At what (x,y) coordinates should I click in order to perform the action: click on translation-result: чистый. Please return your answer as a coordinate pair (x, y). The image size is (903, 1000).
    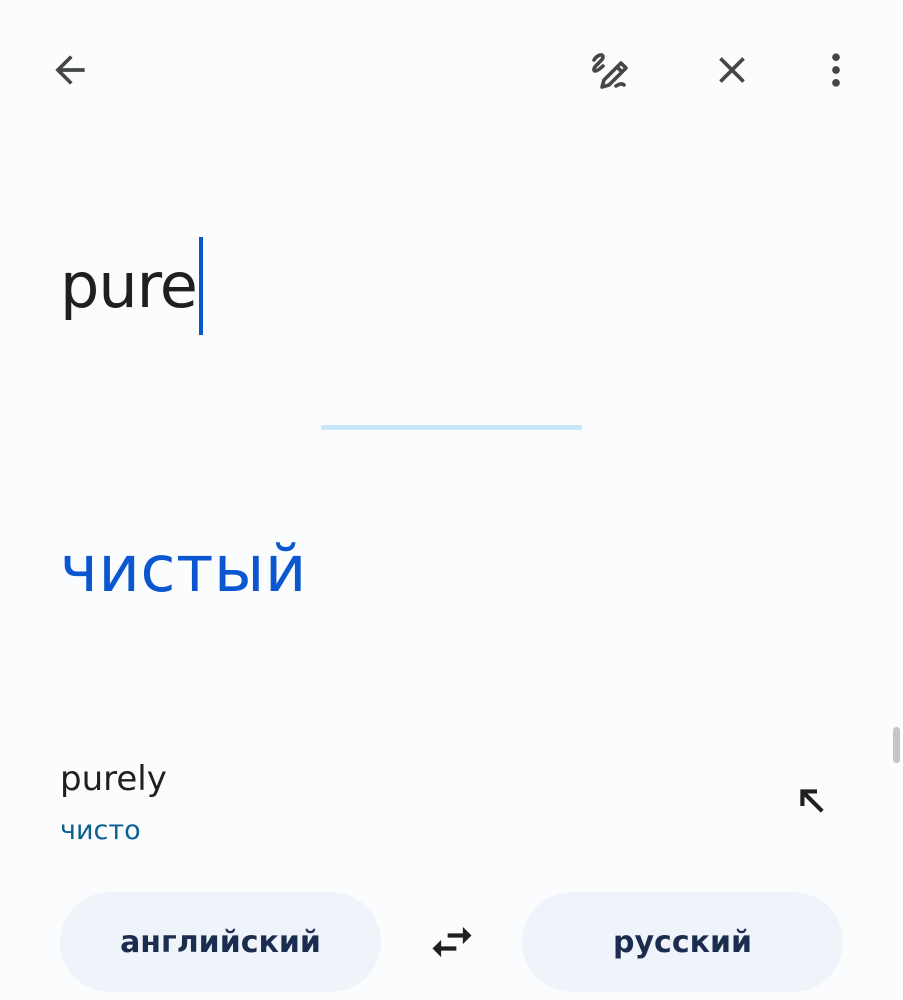
    Looking at the image, I should click on (183, 570).